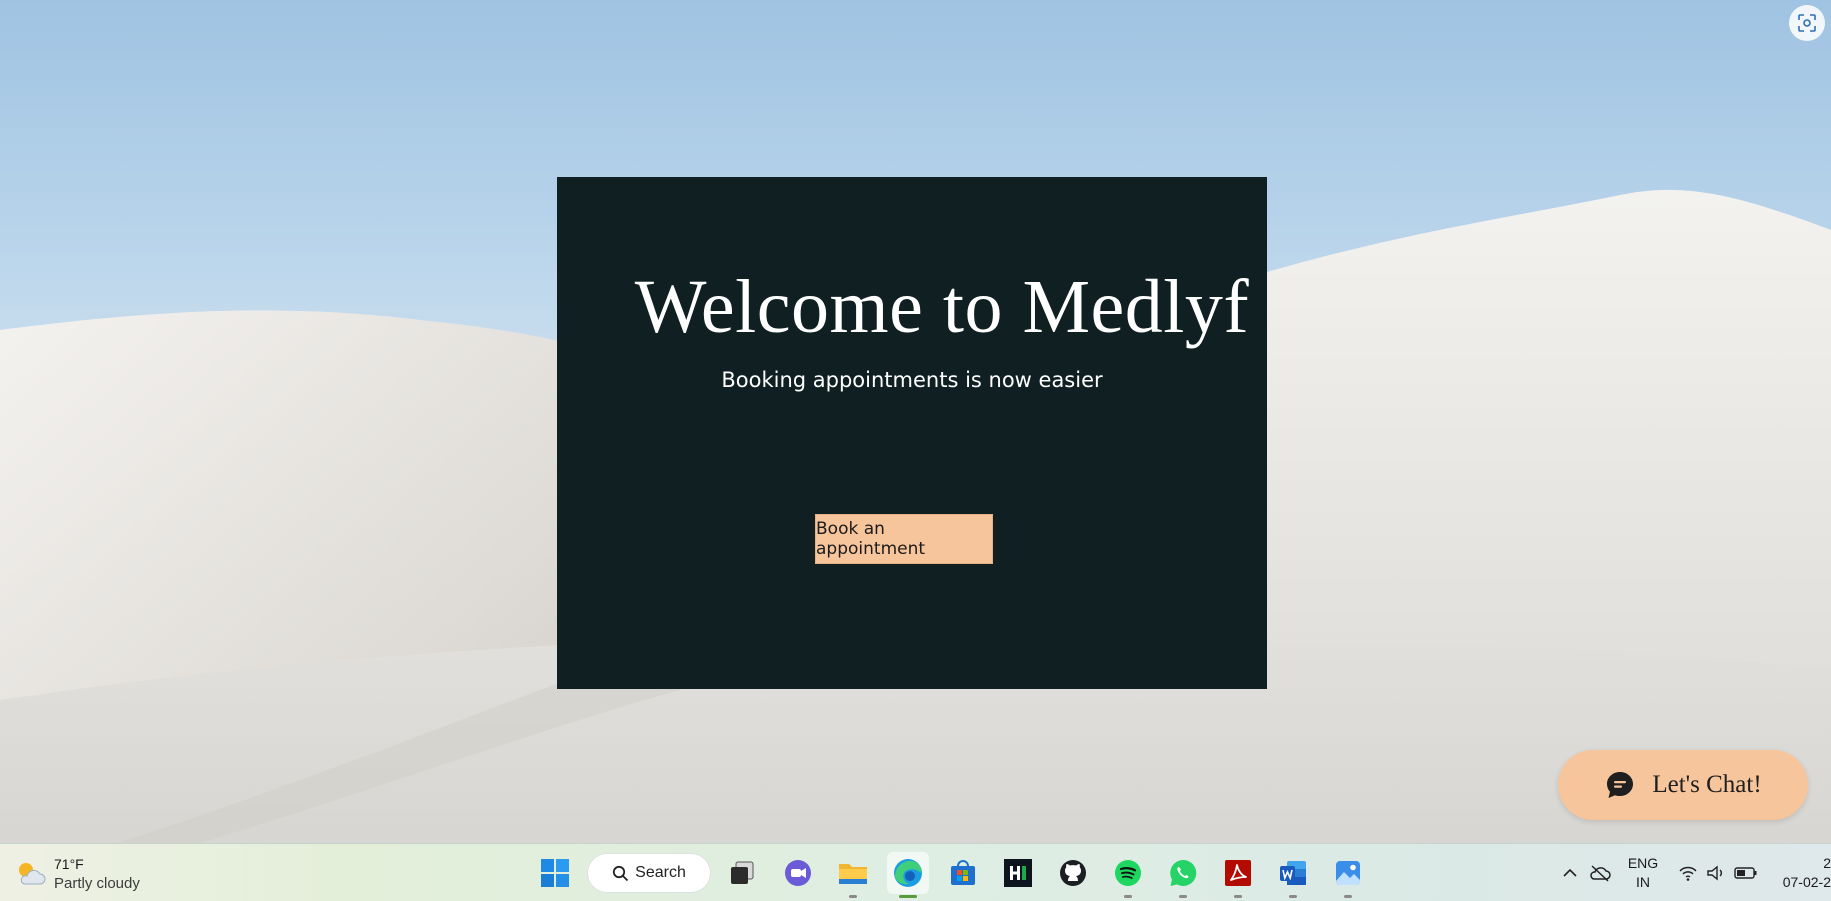  I want to click on photos-icon, so click(1348, 873).